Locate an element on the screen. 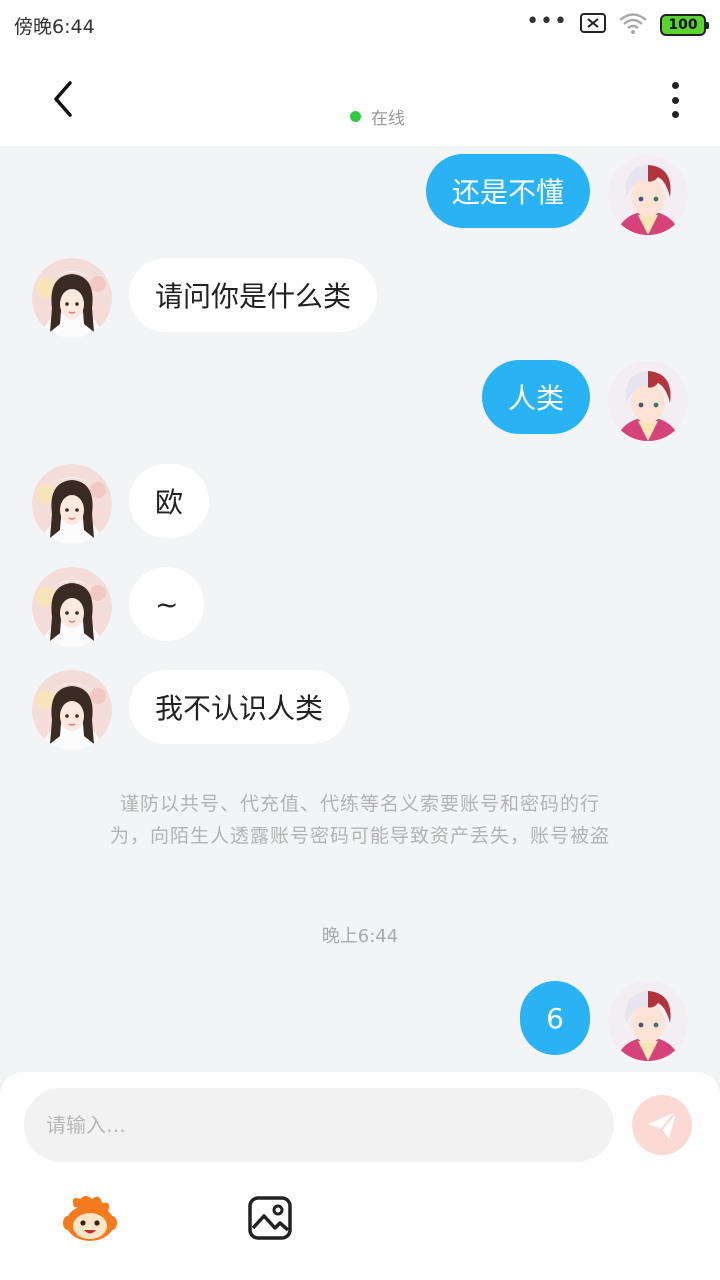 The image size is (720, 1280). message-input is located at coordinates (319, 1125).